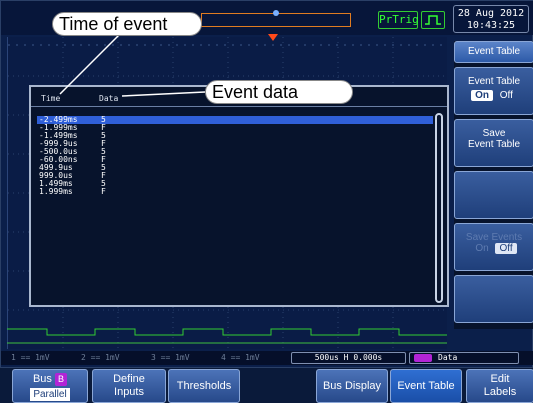  What do you see at coordinates (423, 358) in the screenshot?
I see `bus-color-badge` at bounding box center [423, 358].